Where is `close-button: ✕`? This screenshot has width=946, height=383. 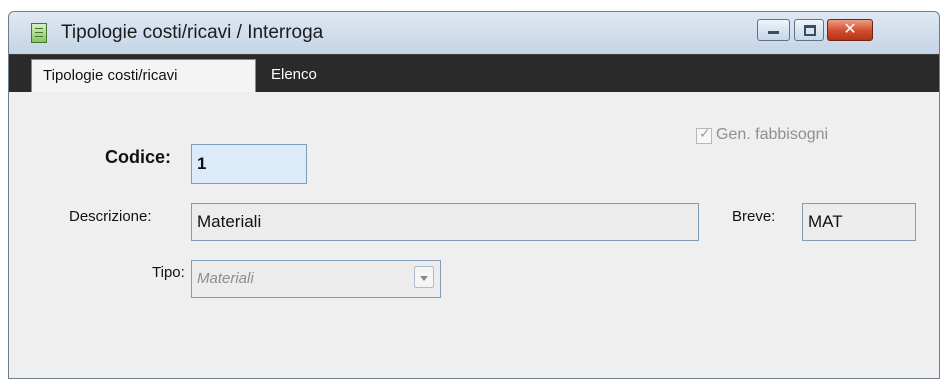 close-button: ✕ is located at coordinates (850, 30).